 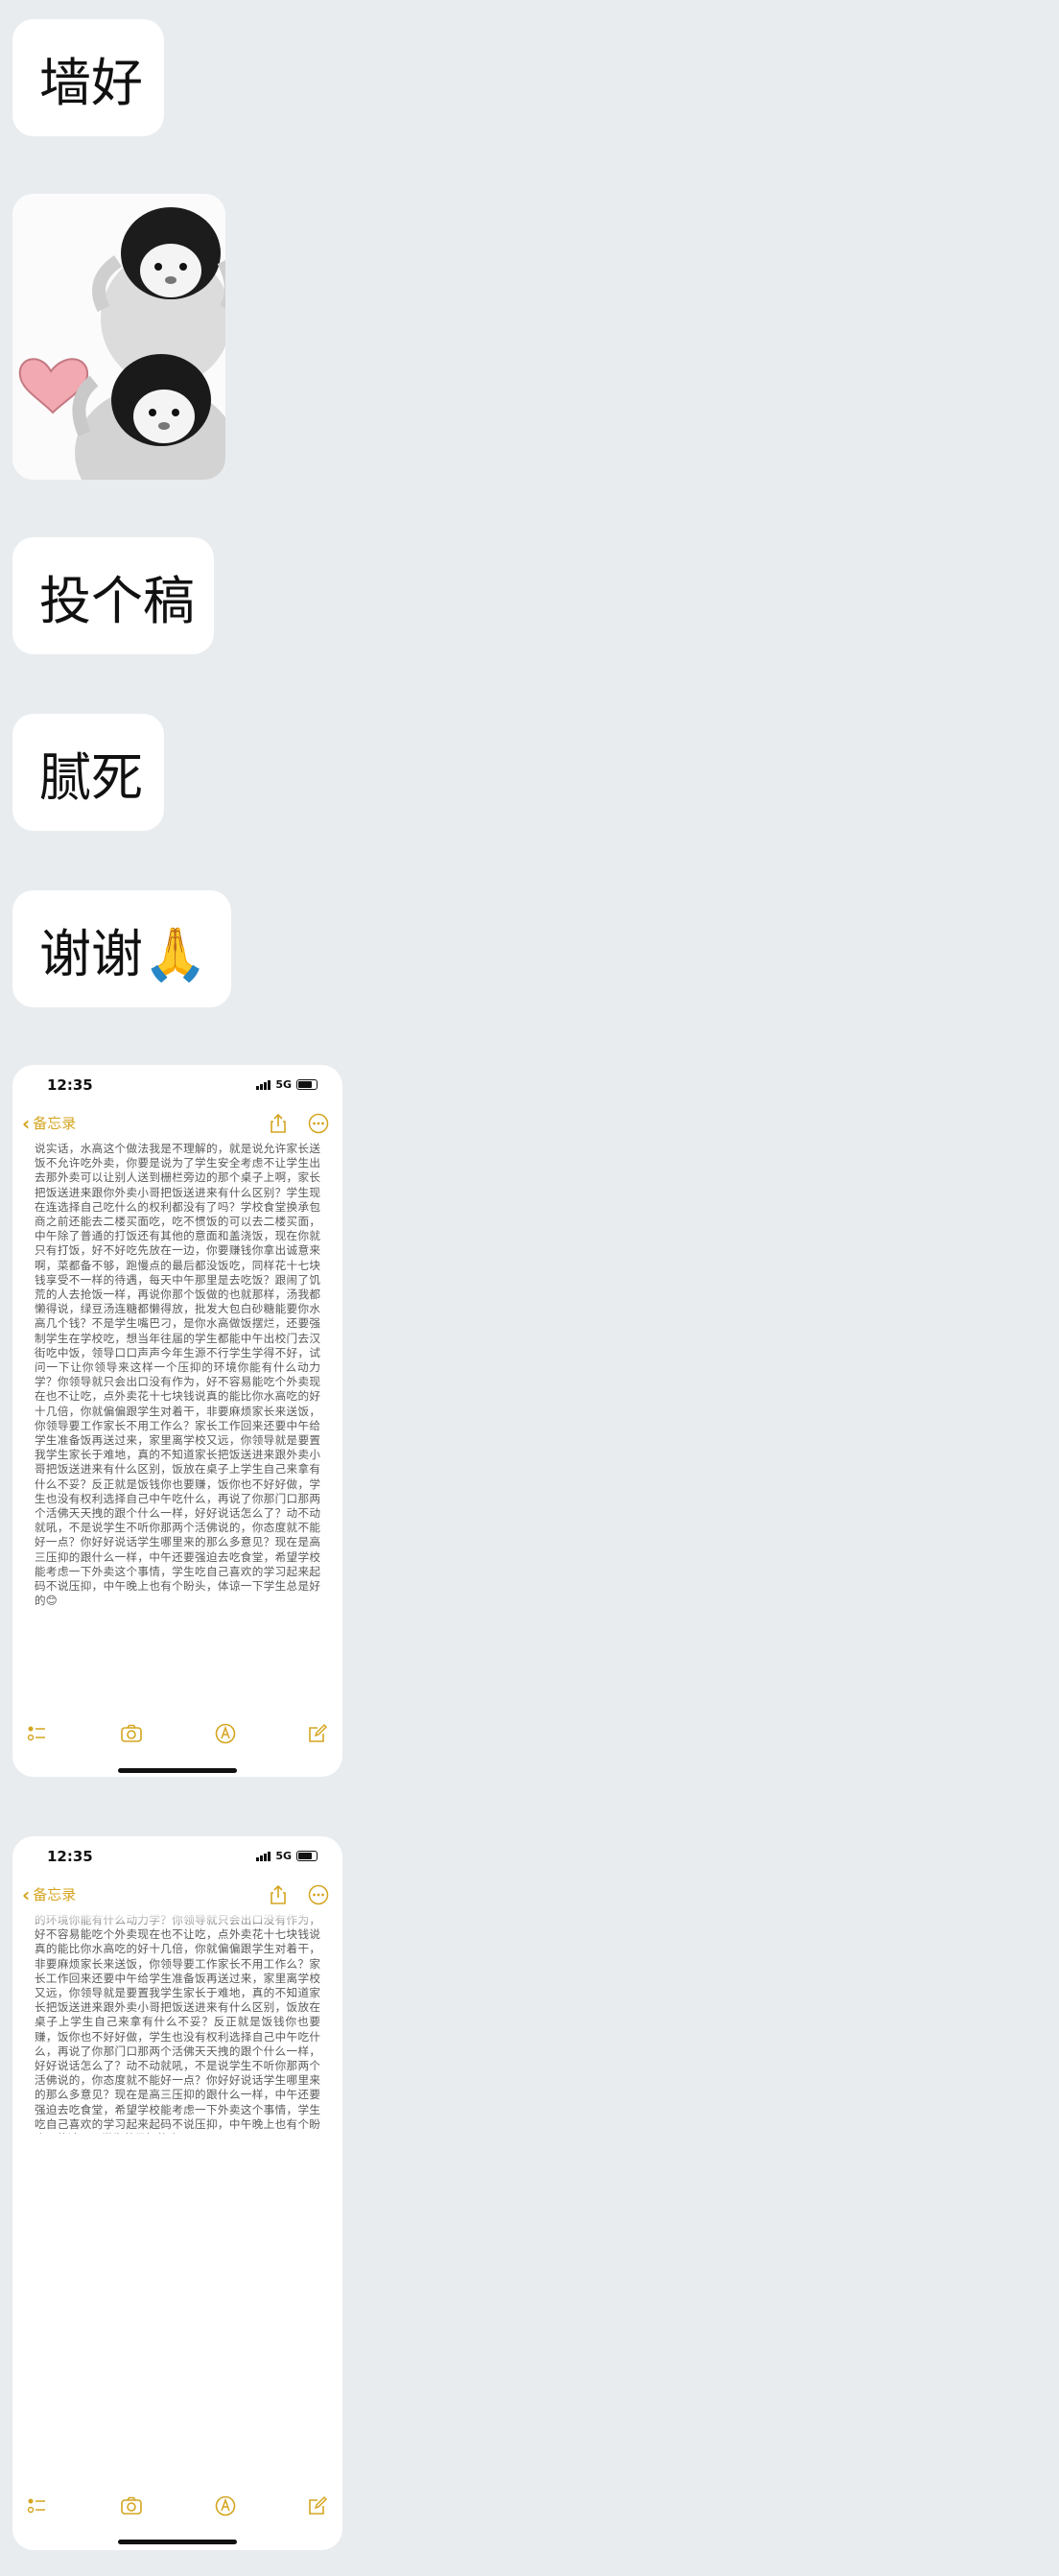 I want to click on message-bubble: 谢谢🙏, so click(x=121, y=949).